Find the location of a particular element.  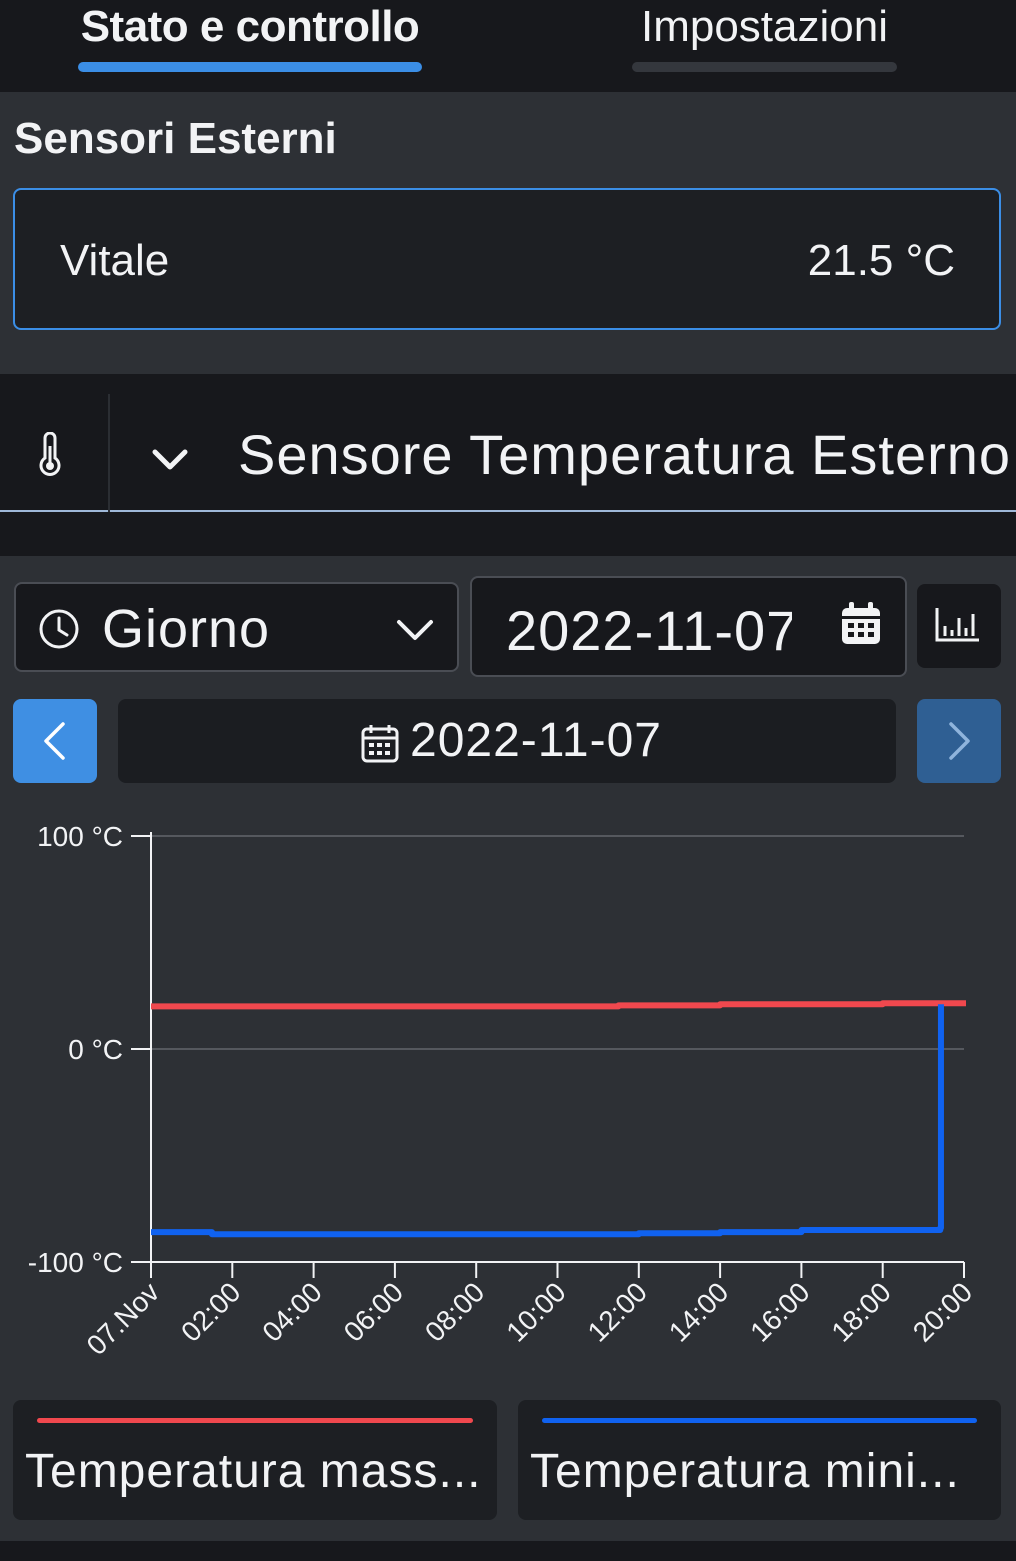

x-tick-label: 16:00 is located at coordinates (779, 1311).